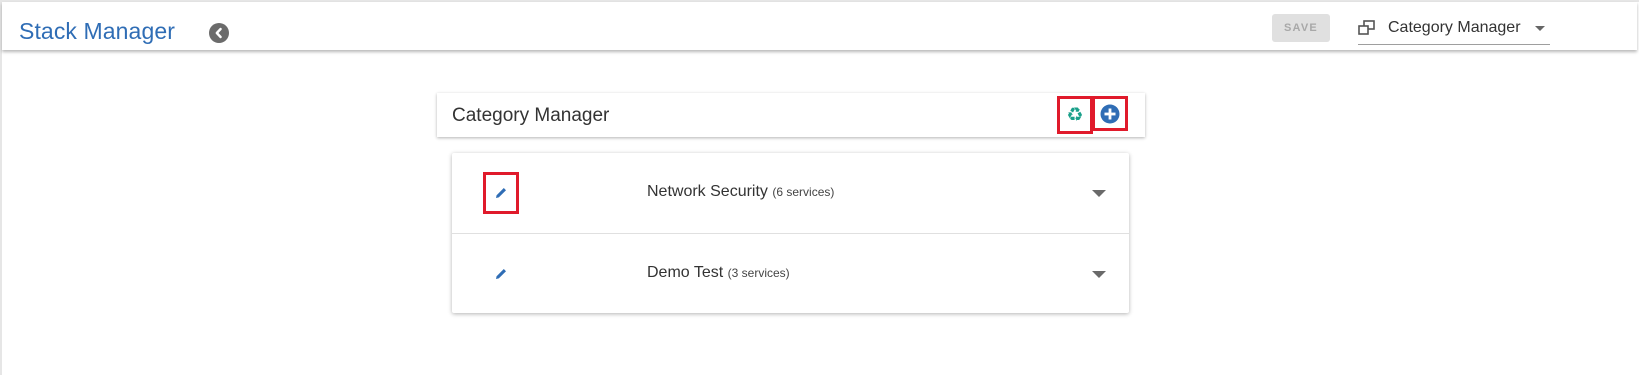  I want to click on recycle-icon: ♻, so click(1075, 115).